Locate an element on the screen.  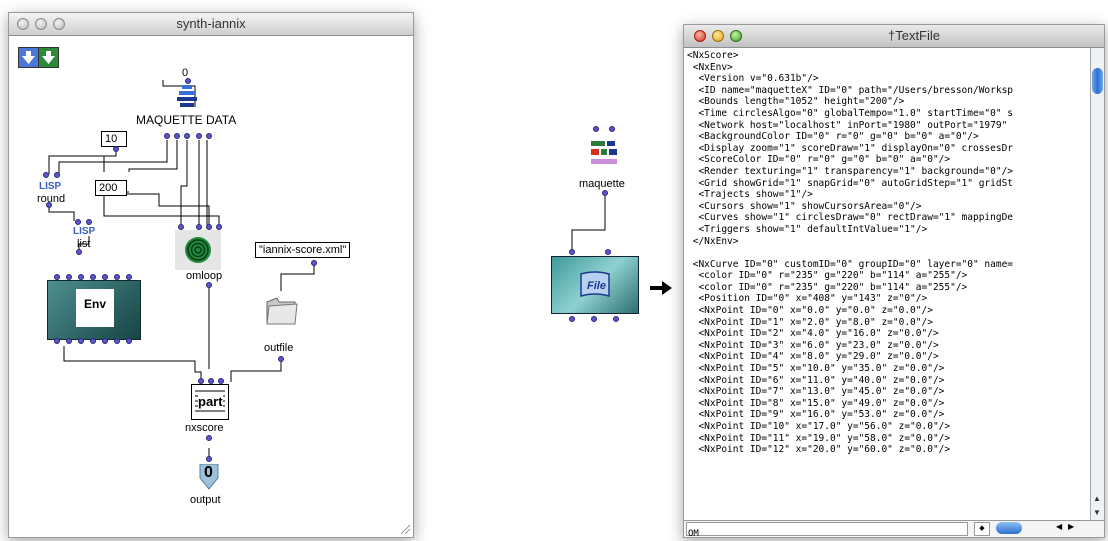
status-field: OM is located at coordinates (827, 530).